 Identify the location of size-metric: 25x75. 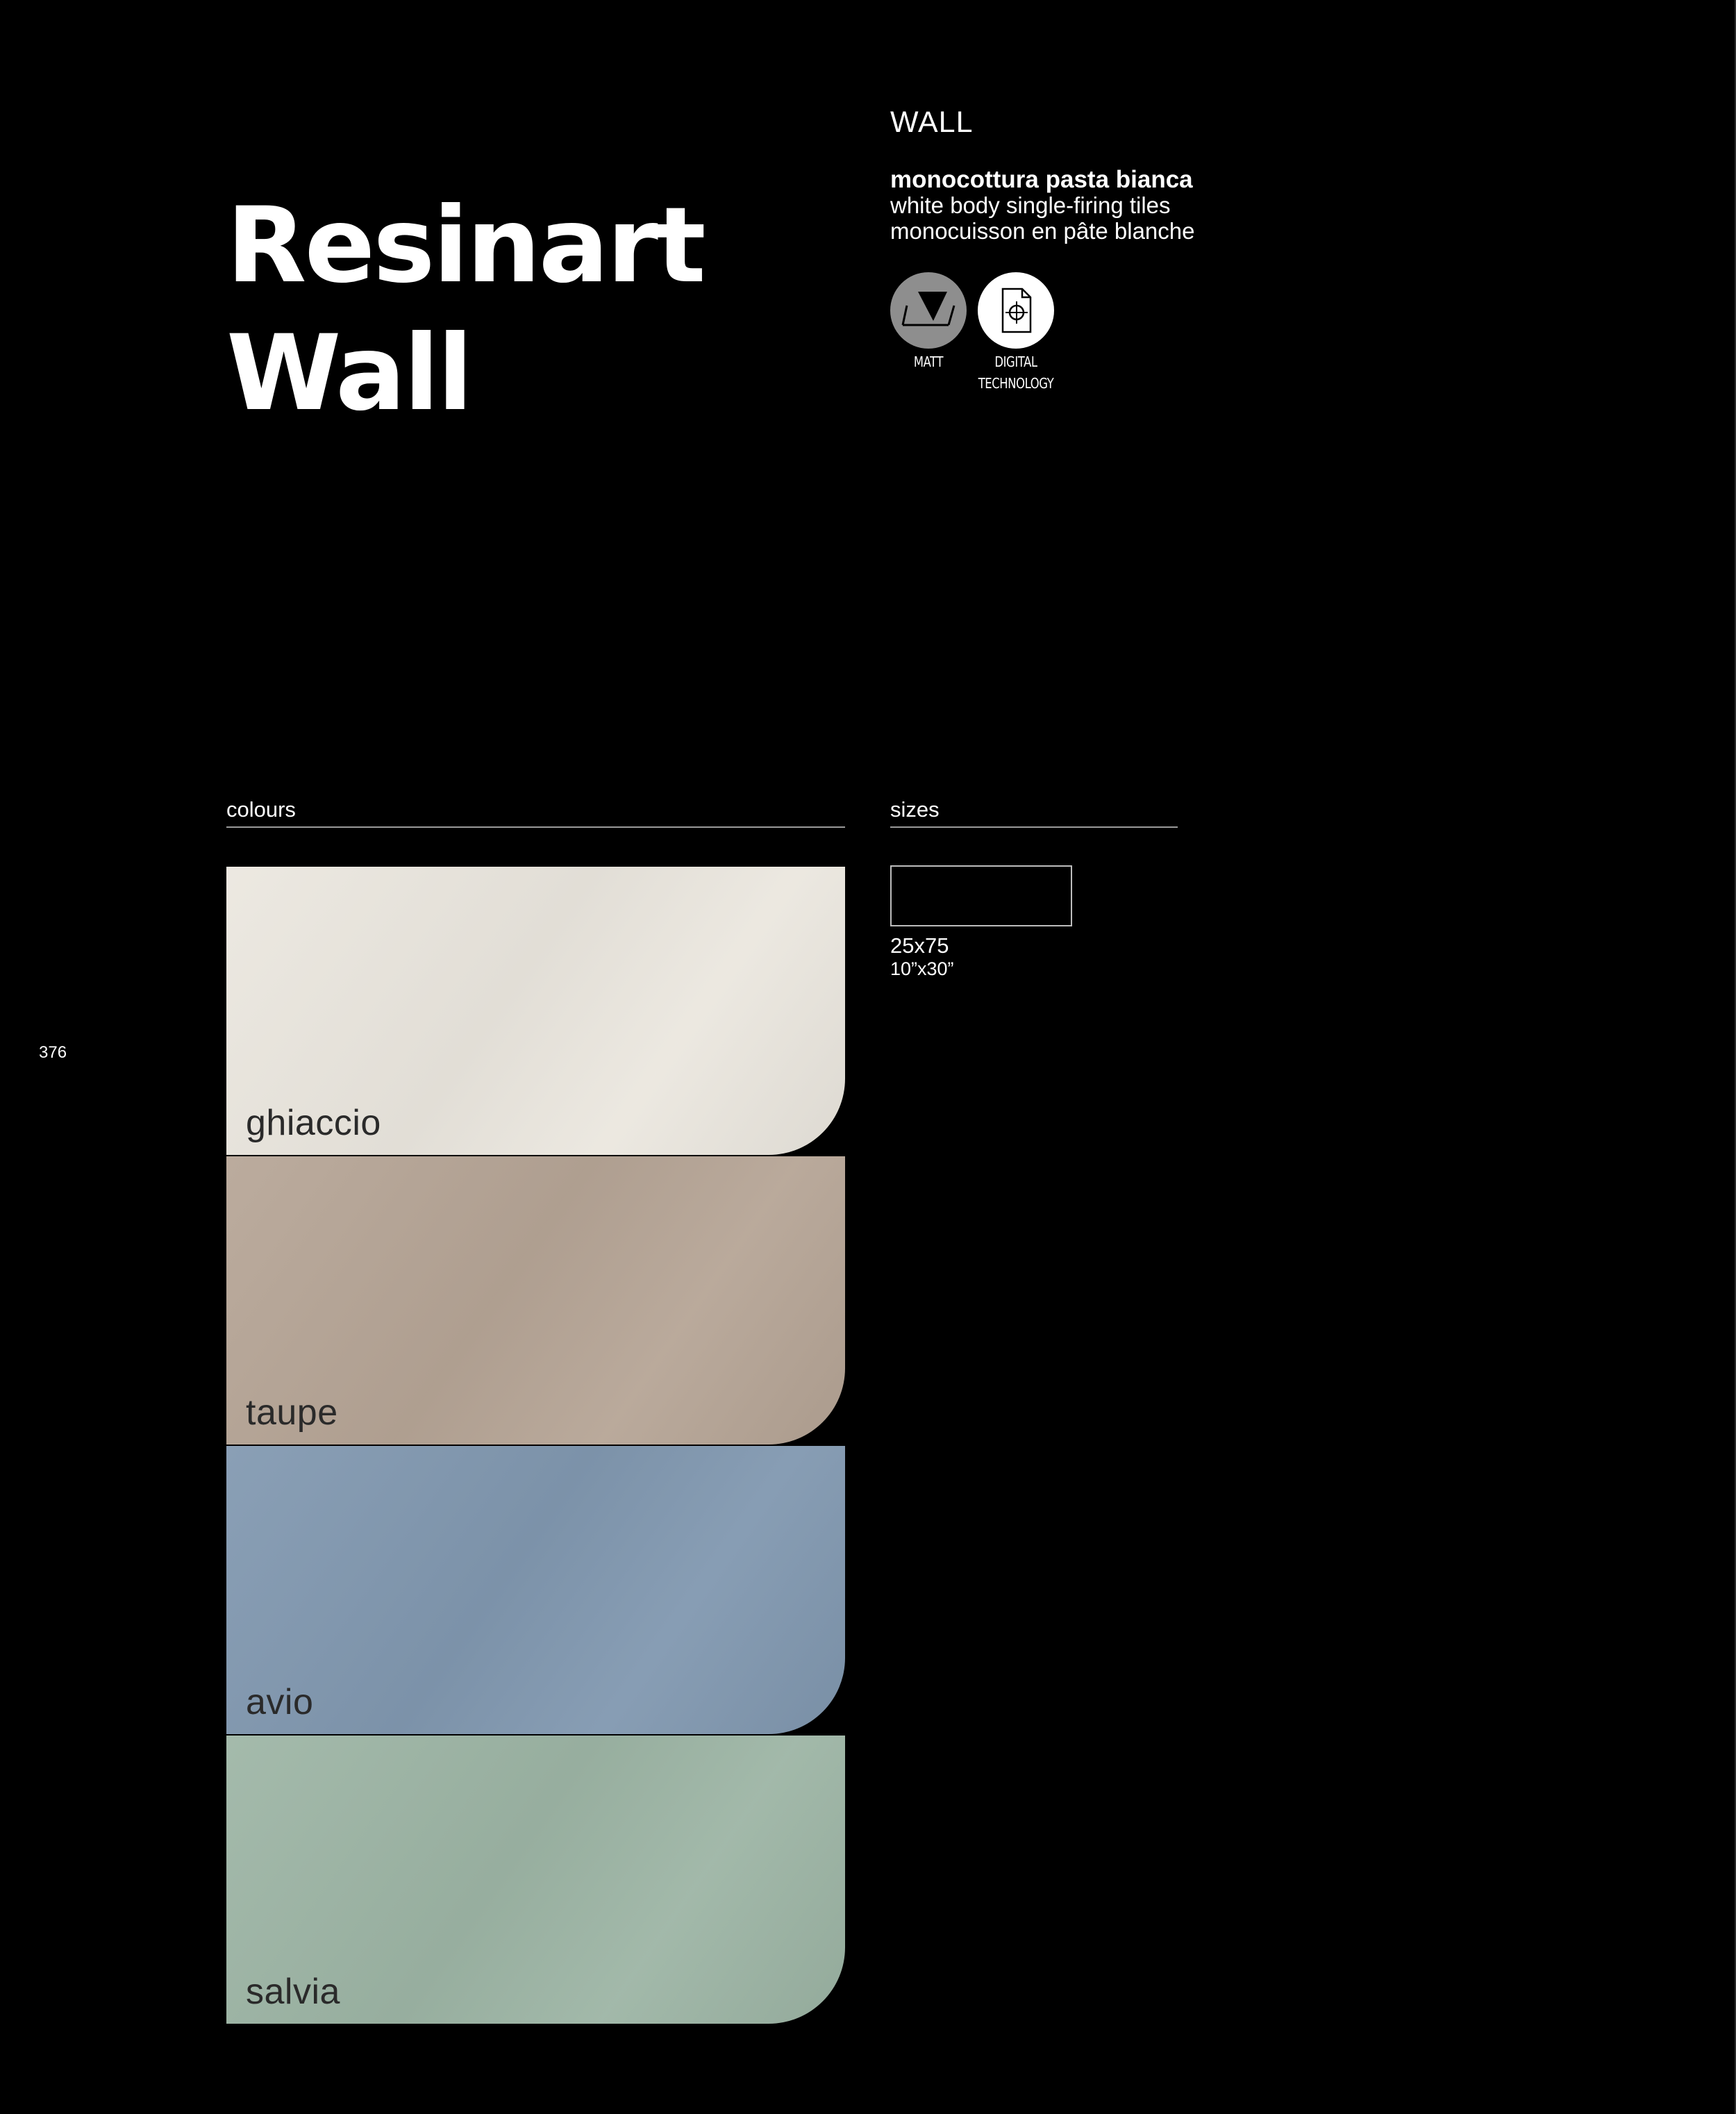
(919, 946).